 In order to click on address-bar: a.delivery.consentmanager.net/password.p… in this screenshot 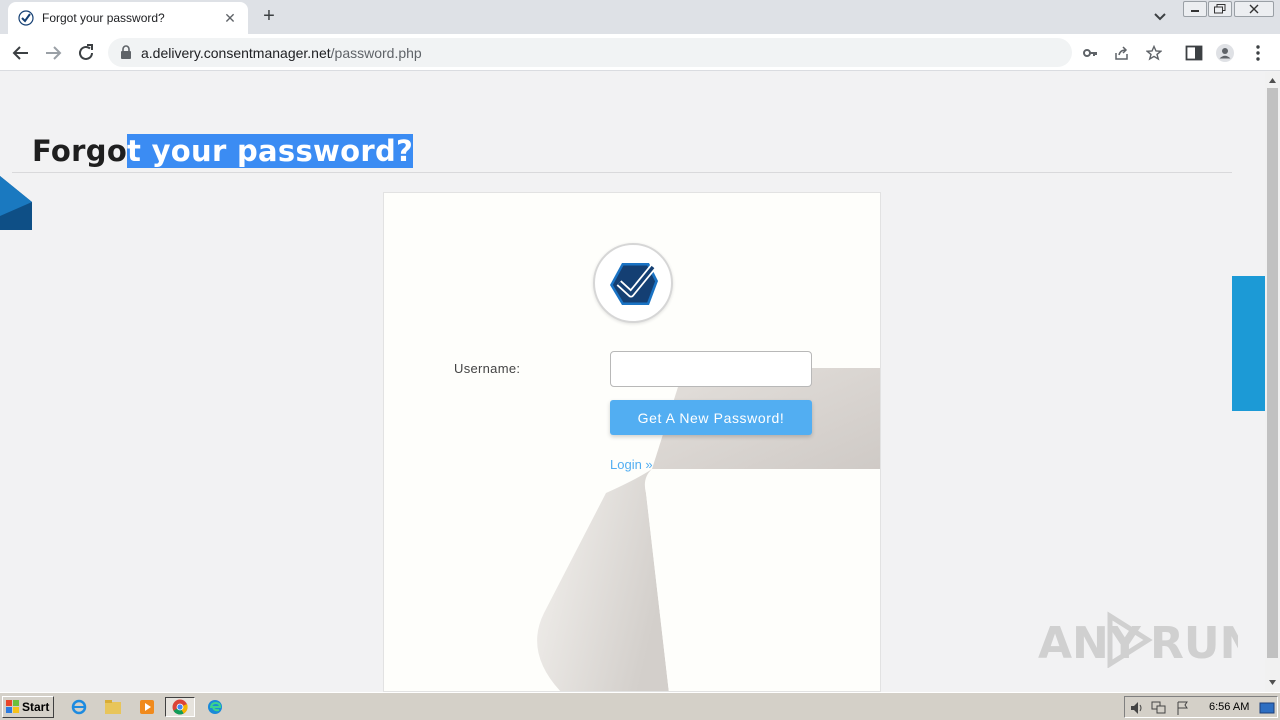, I will do `click(635, 52)`.